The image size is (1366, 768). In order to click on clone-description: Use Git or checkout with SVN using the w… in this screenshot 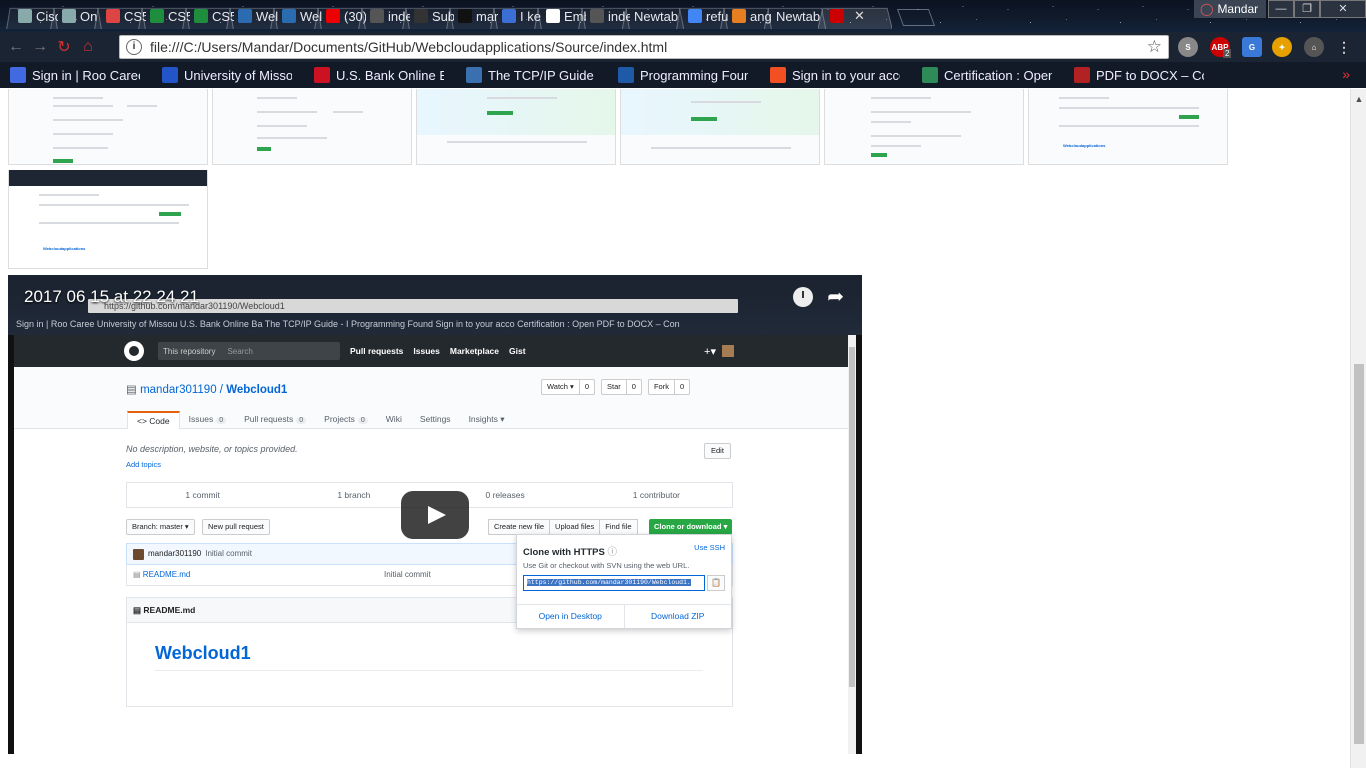, I will do `click(606, 565)`.